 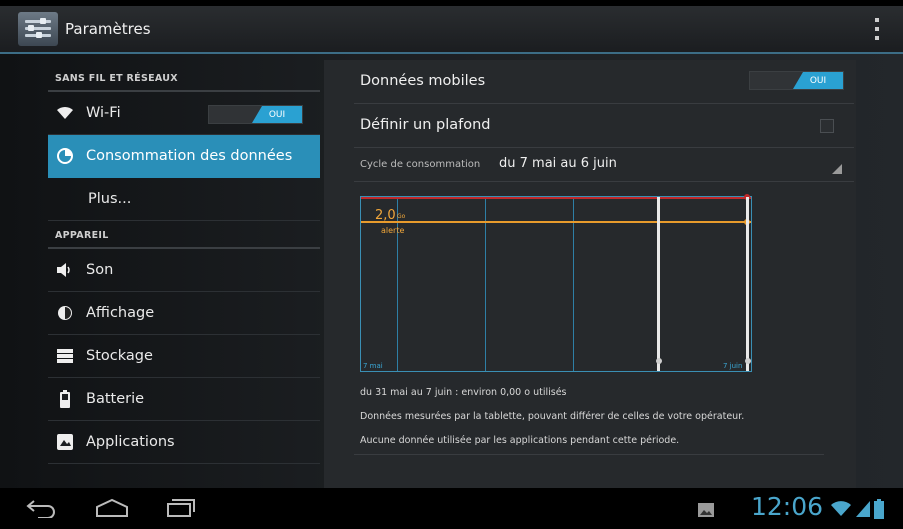 What do you see at coordinates (863, 511) in the screenshot?
I see `signal-icon` at bounding box center [863, 511].